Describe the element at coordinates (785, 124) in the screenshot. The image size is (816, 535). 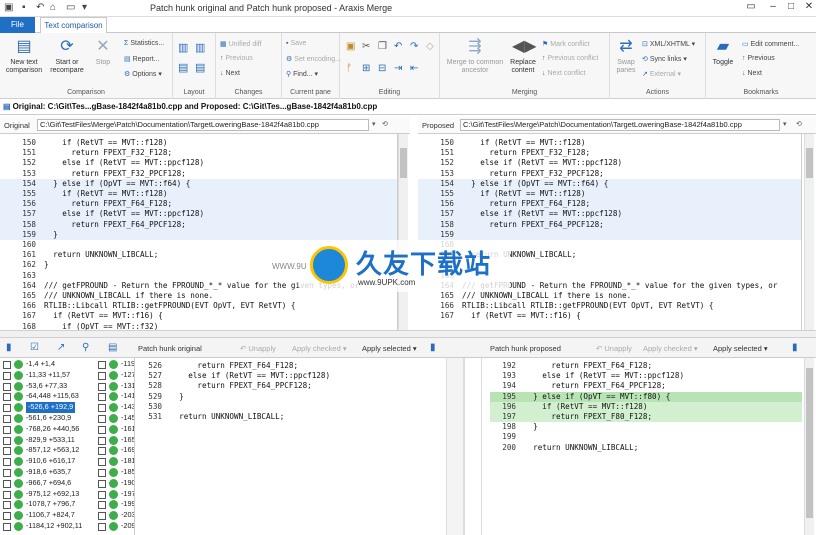
I see `dropdown-icon: ▾` at that location.